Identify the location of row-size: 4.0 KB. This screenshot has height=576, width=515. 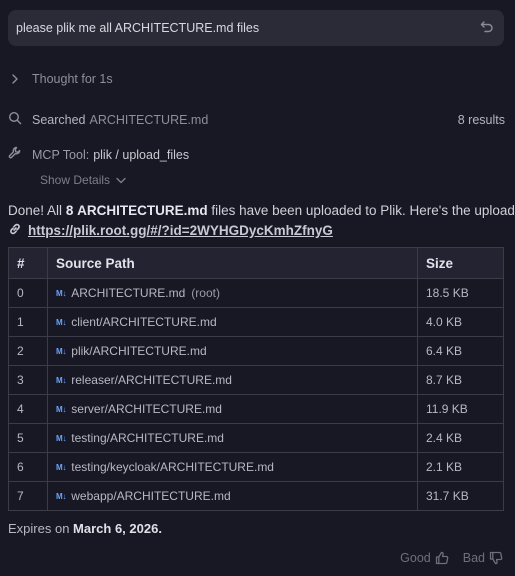
(460, 322).